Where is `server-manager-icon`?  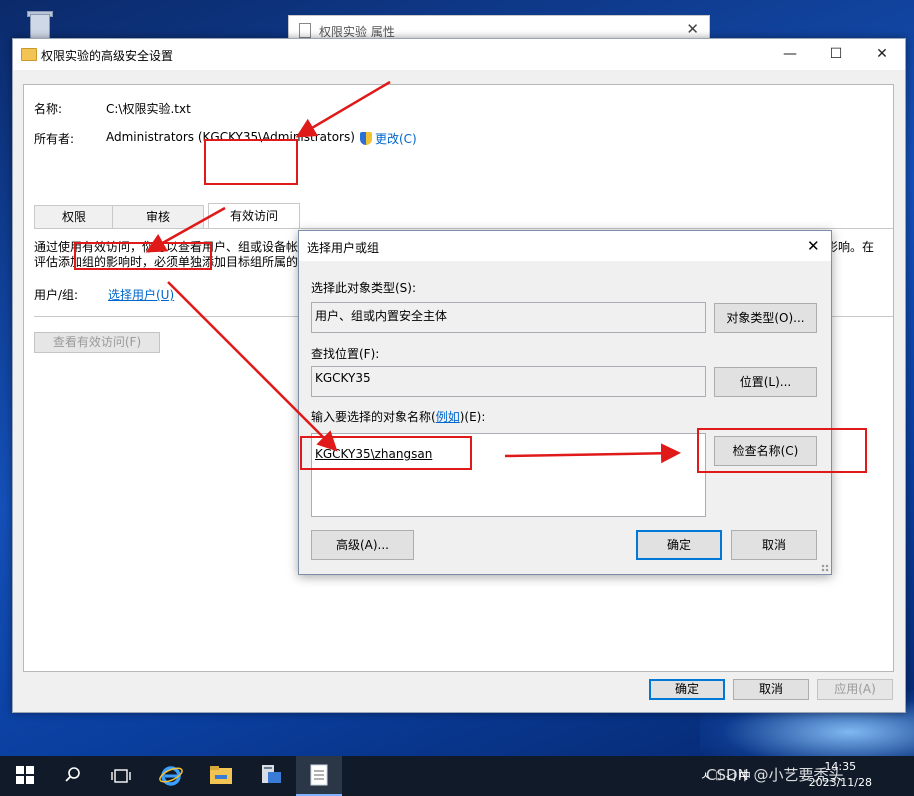
server-manager-icon is located at coordinates (271, 776).